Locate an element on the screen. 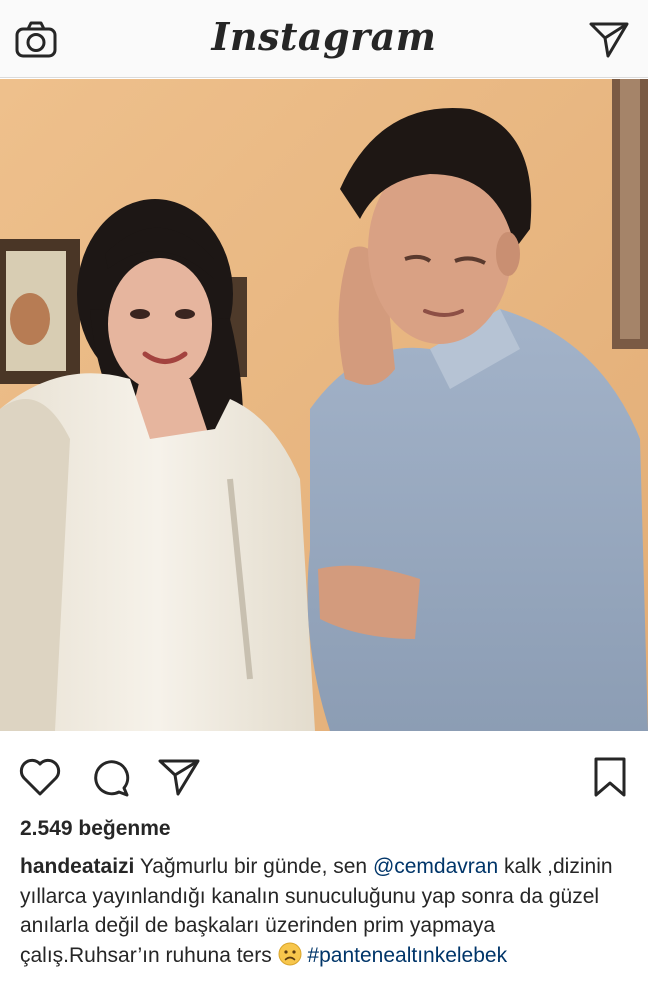 This screenshot has width=648, height=999. top-bar: Instagram is located at coordinates (324, 39).